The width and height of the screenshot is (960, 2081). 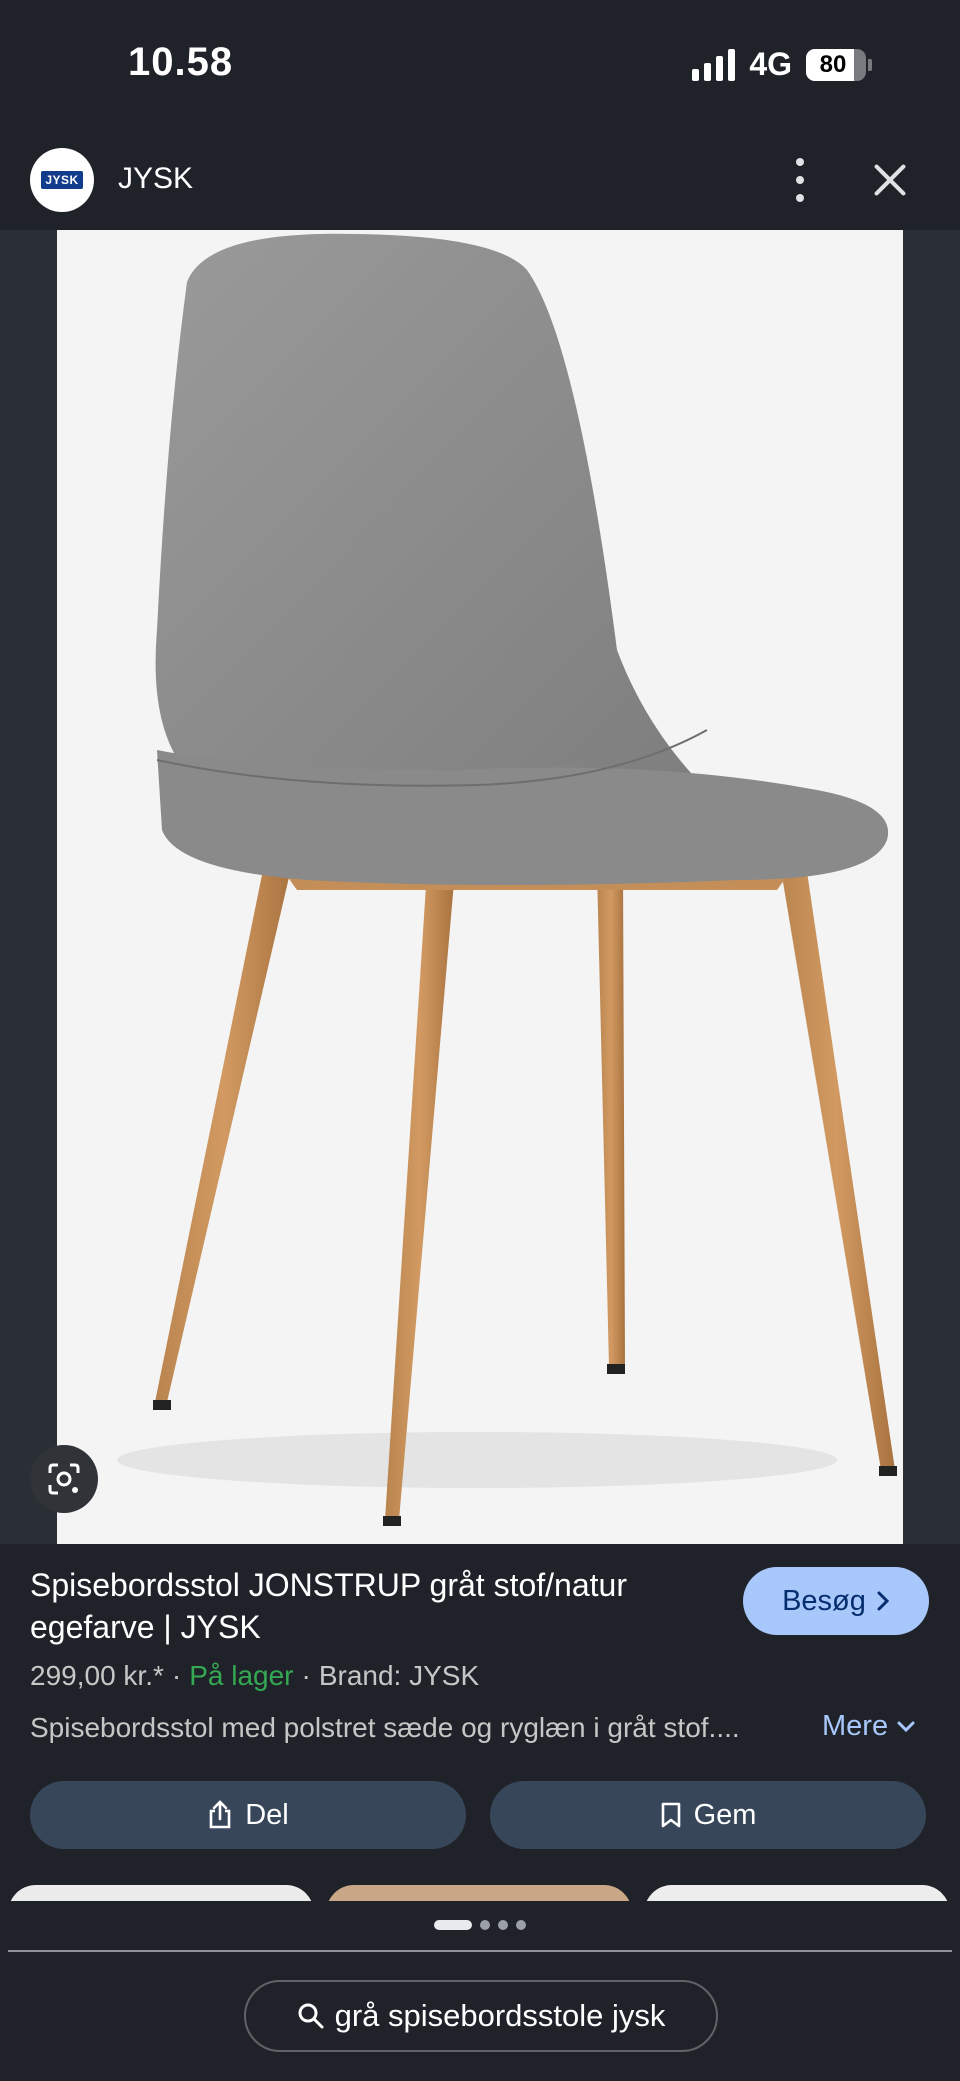 I want to click on status-time: 10.58, so click(x=181, y=62).